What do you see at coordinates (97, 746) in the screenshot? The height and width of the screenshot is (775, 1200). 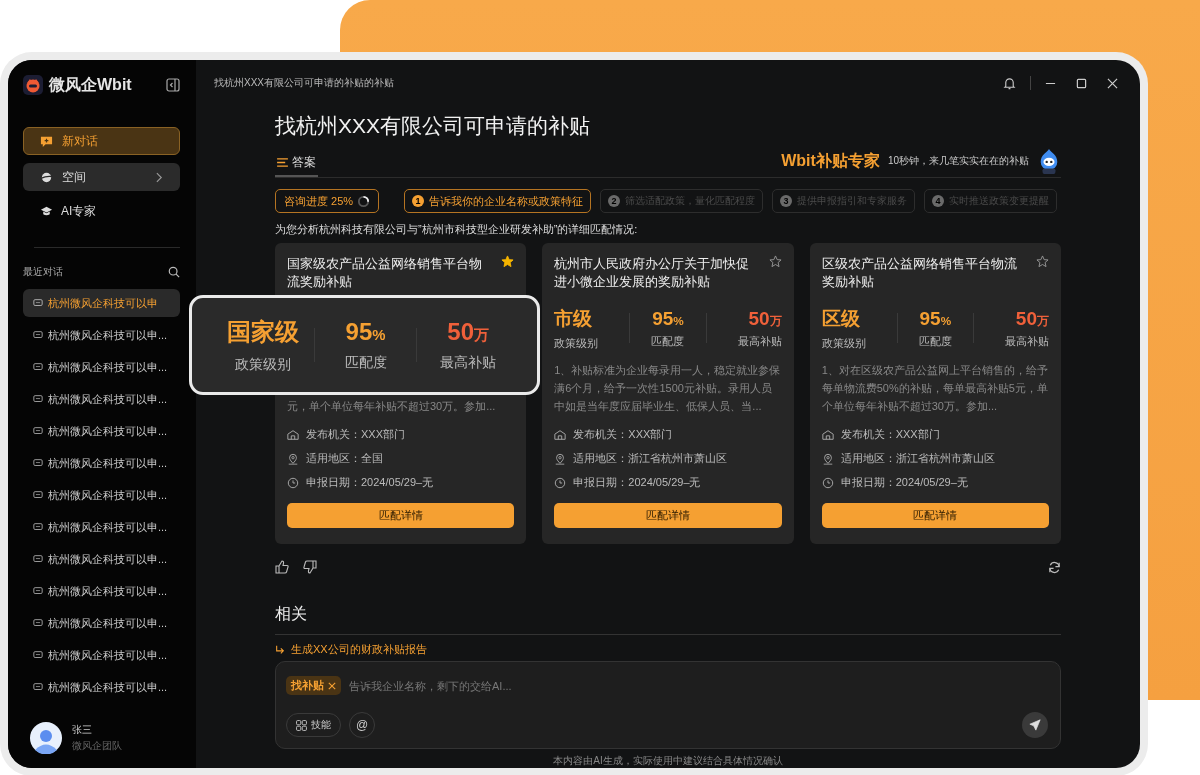 I see `team-name: 微风企团队` at bounding box center [97, 746].